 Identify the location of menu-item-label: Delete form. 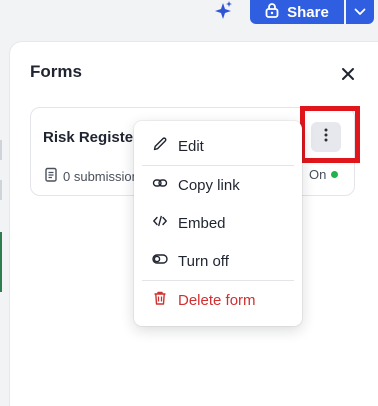
(217, 300).